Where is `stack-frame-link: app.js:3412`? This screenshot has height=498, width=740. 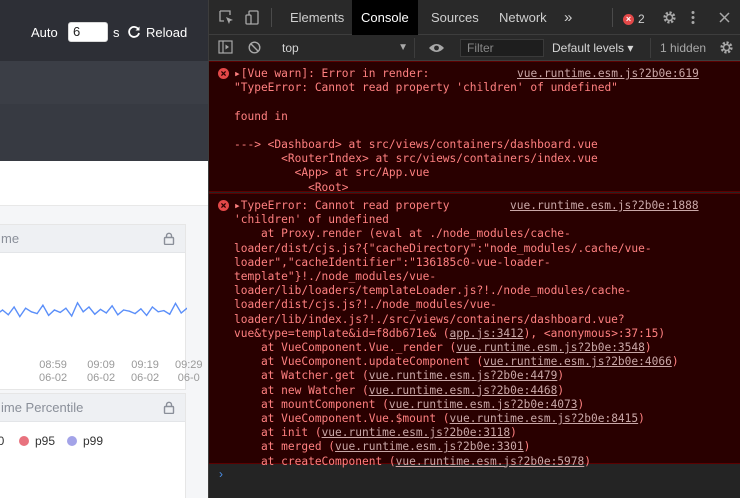
stack-frame-link: app.js:3412 is located at coordinates (487, 333).